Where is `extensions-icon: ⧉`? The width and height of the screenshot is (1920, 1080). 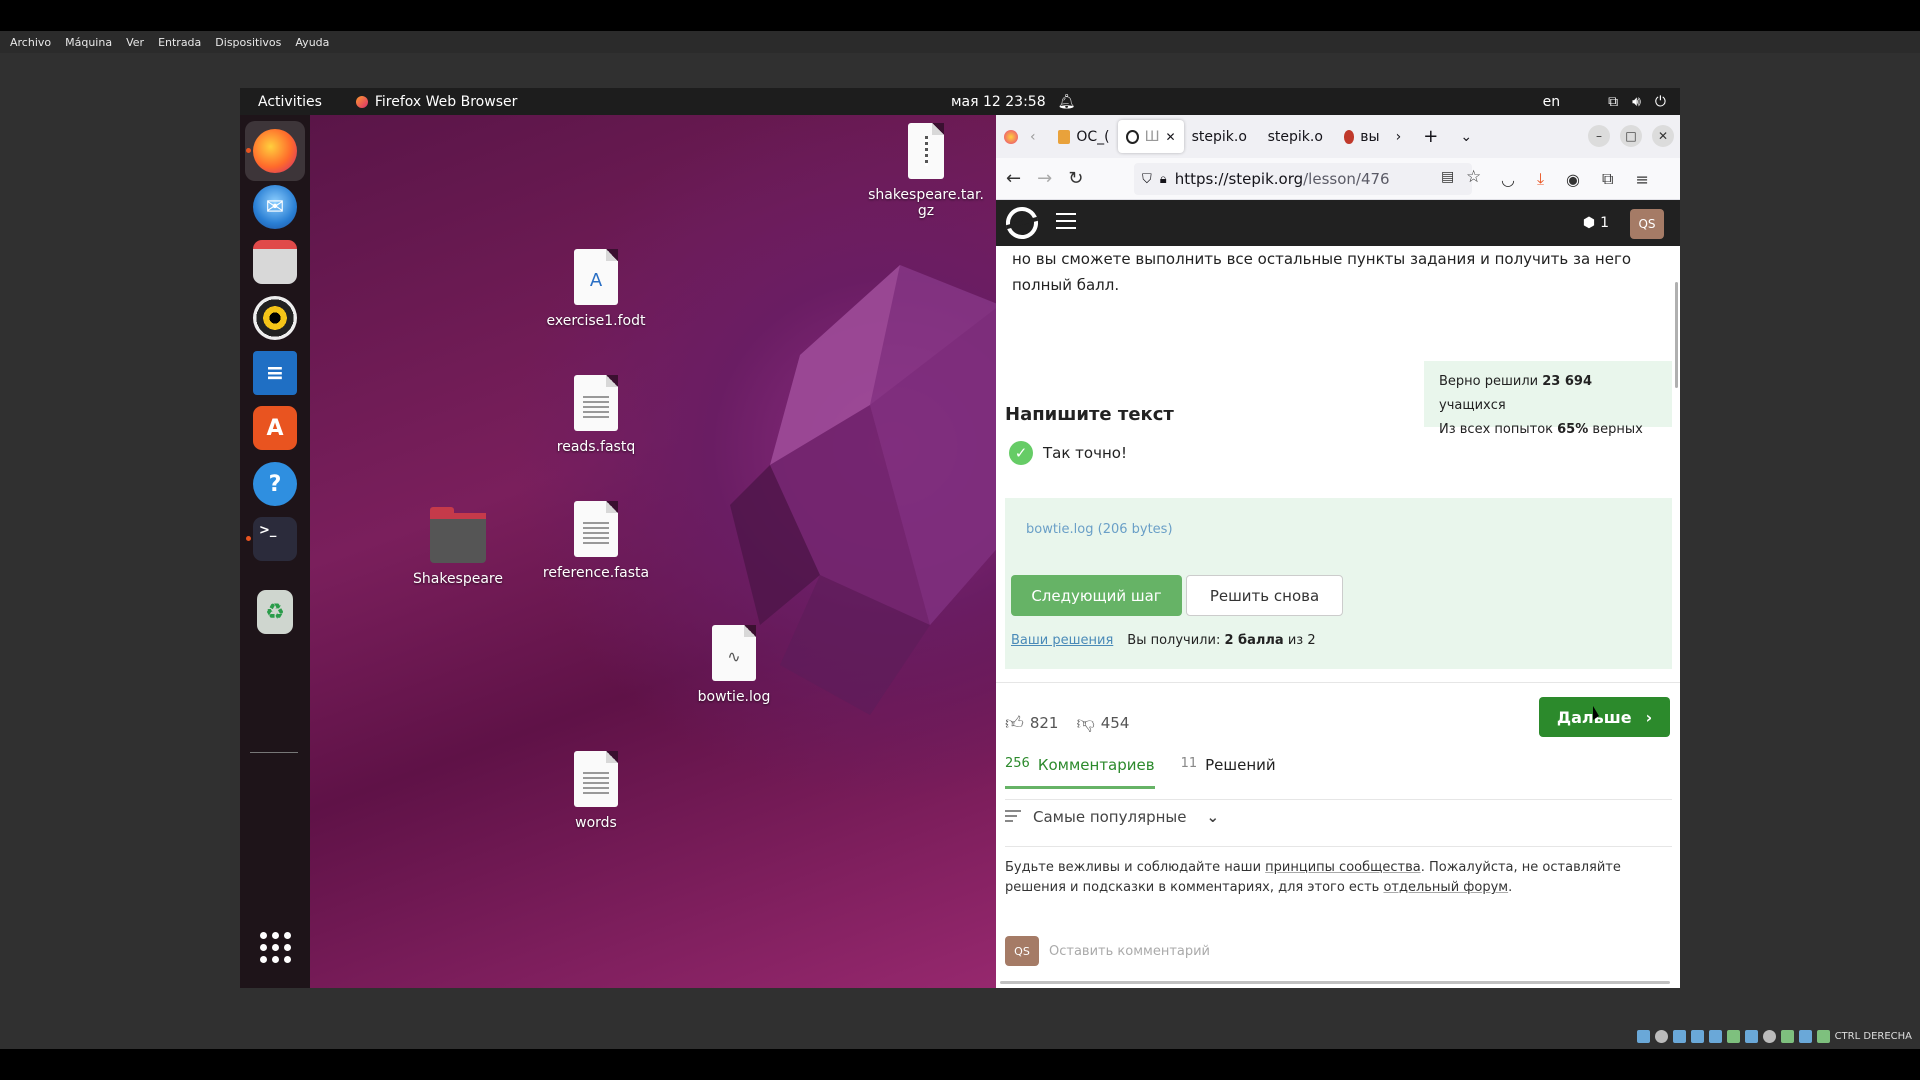 extensions-icon: ⧉ is located at coordinates (1607, 179).